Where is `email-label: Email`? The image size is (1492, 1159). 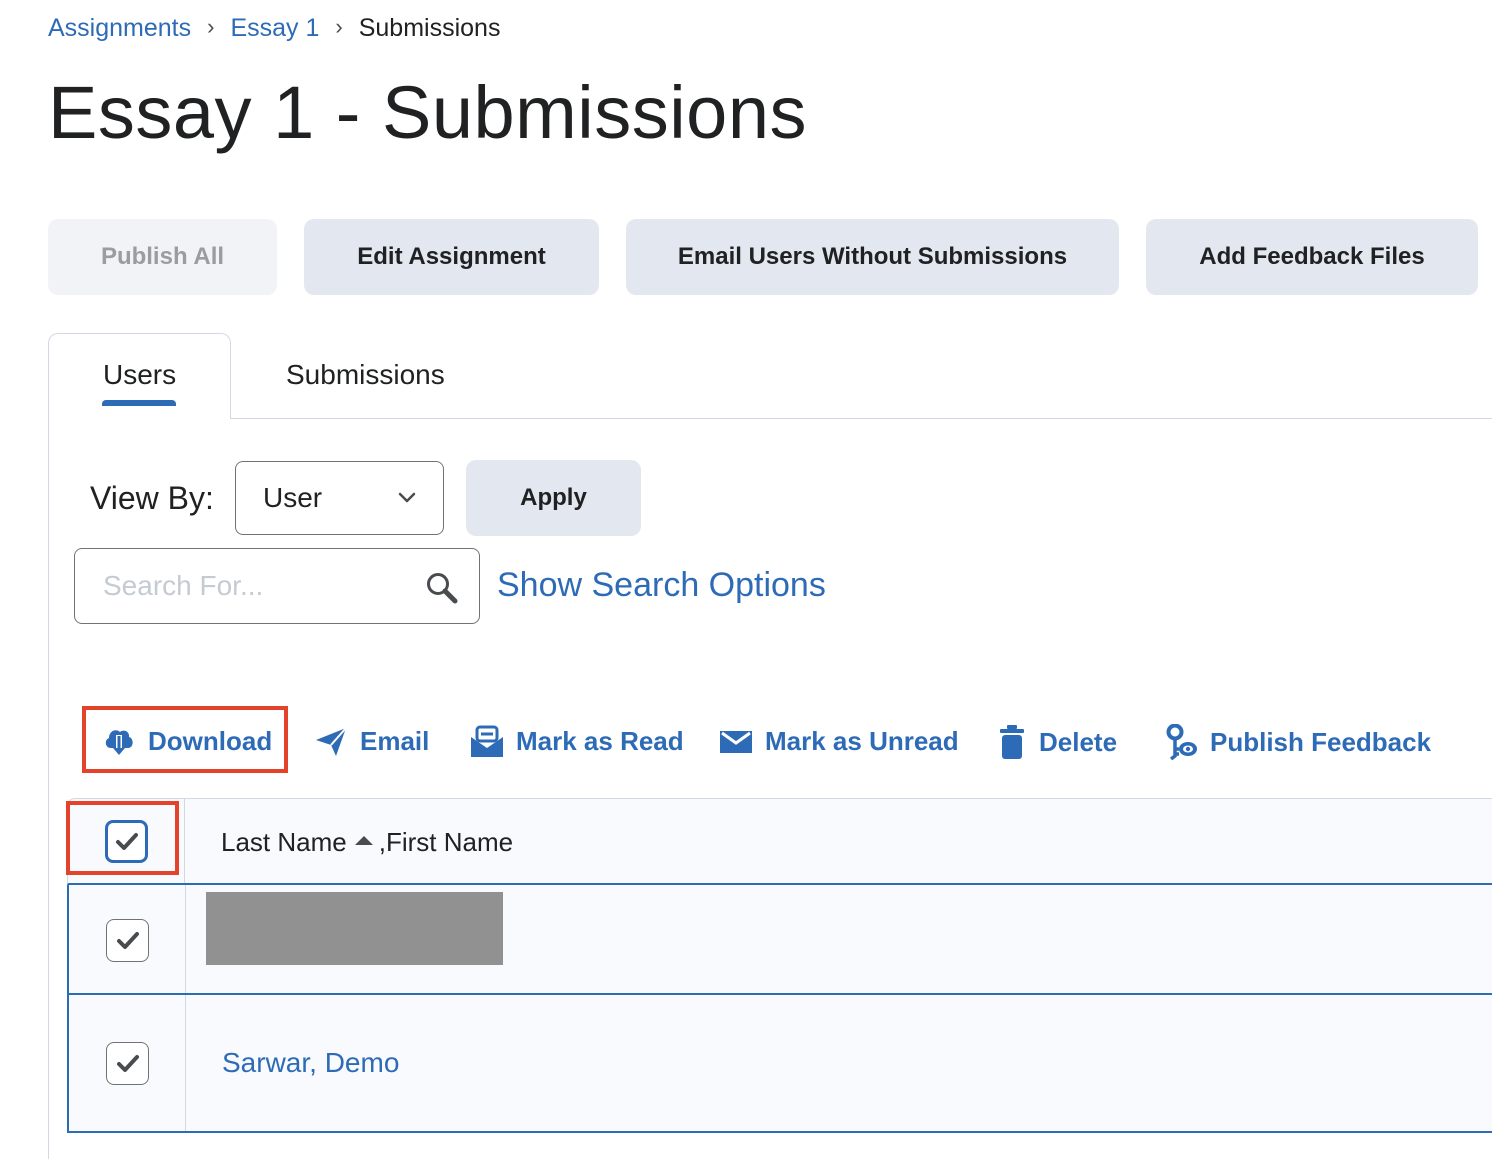 email-label: Email is located at coordinates (395, 740).